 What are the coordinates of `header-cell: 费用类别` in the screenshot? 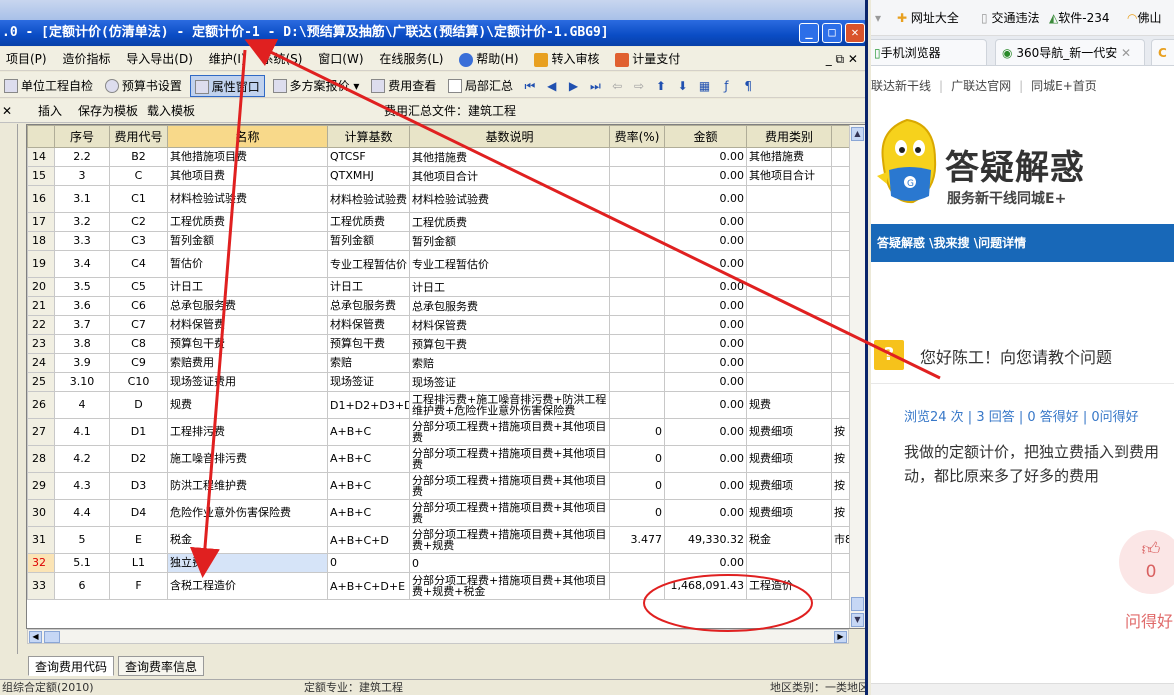 It's located at (789, 136).